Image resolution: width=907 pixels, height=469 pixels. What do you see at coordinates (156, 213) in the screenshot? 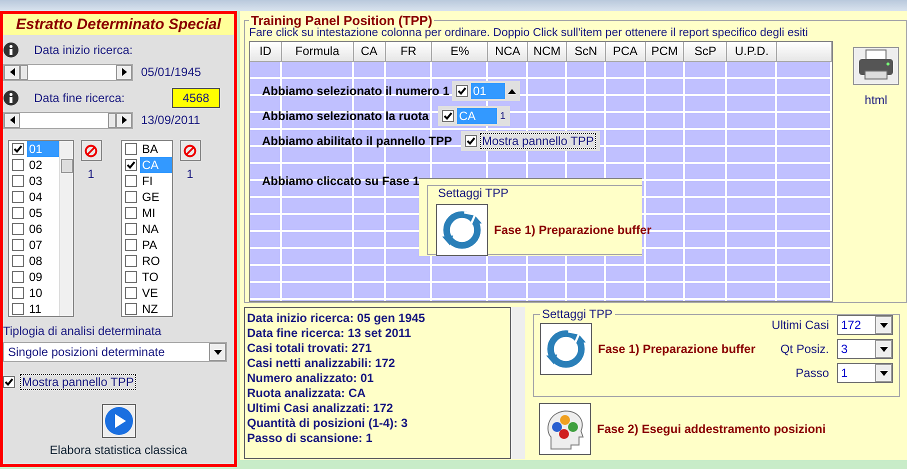
I see `list-item: MI` at bounding box center [156, 213].